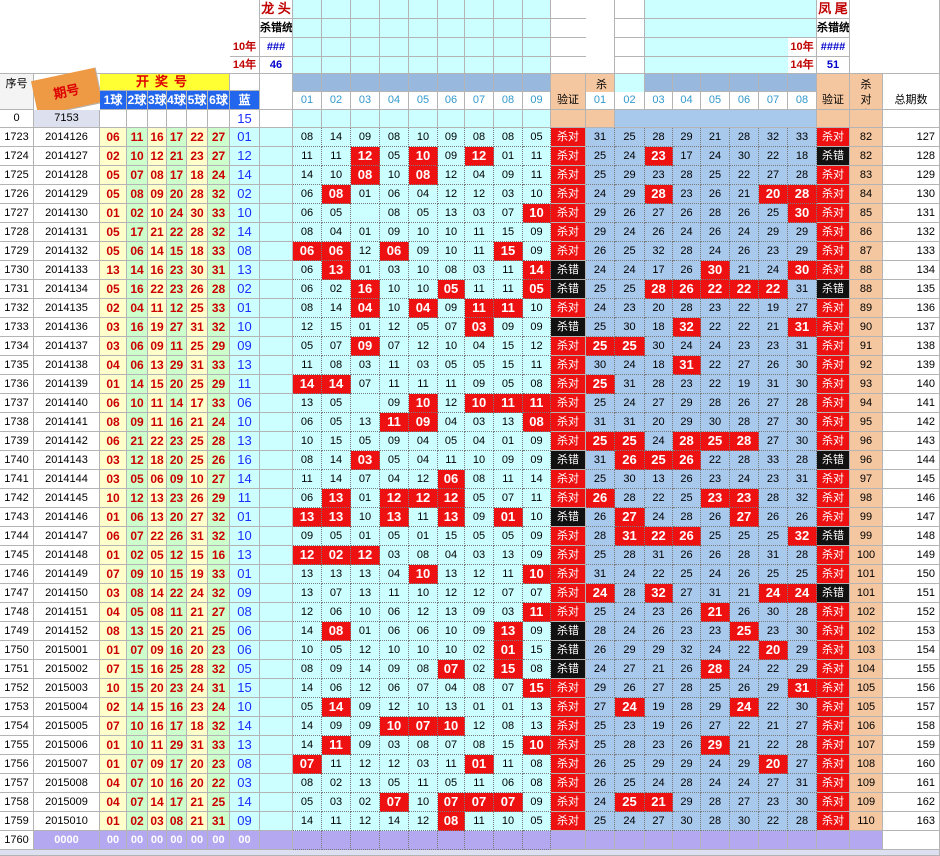 The height and width of the screenshot is (856, 940). I want to click on draw-ball-1: 10, so click(113, 498).